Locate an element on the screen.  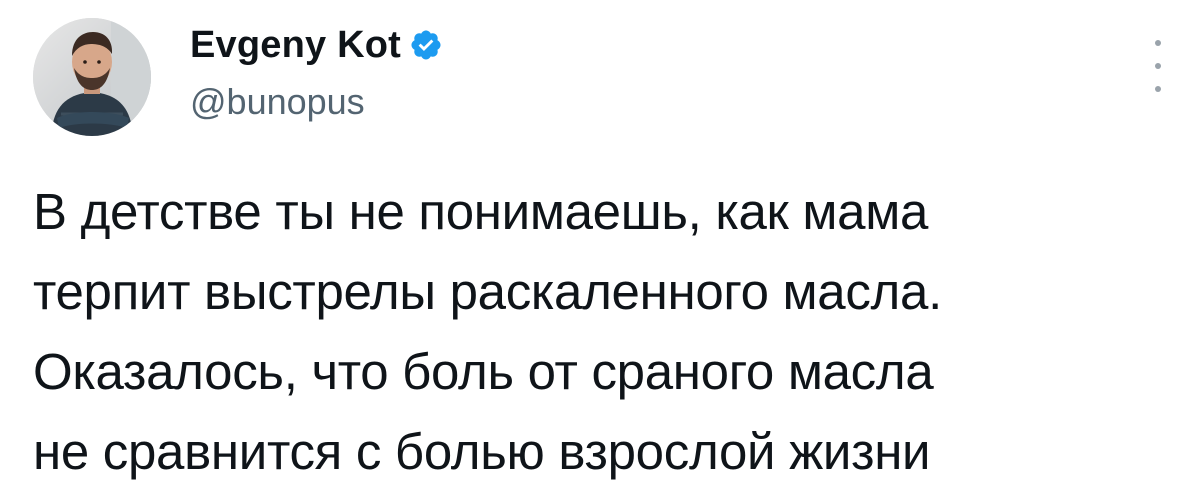
tweet-text-line: В детстве ты не понимаешь, как мама is located at coordinates (481, 211).